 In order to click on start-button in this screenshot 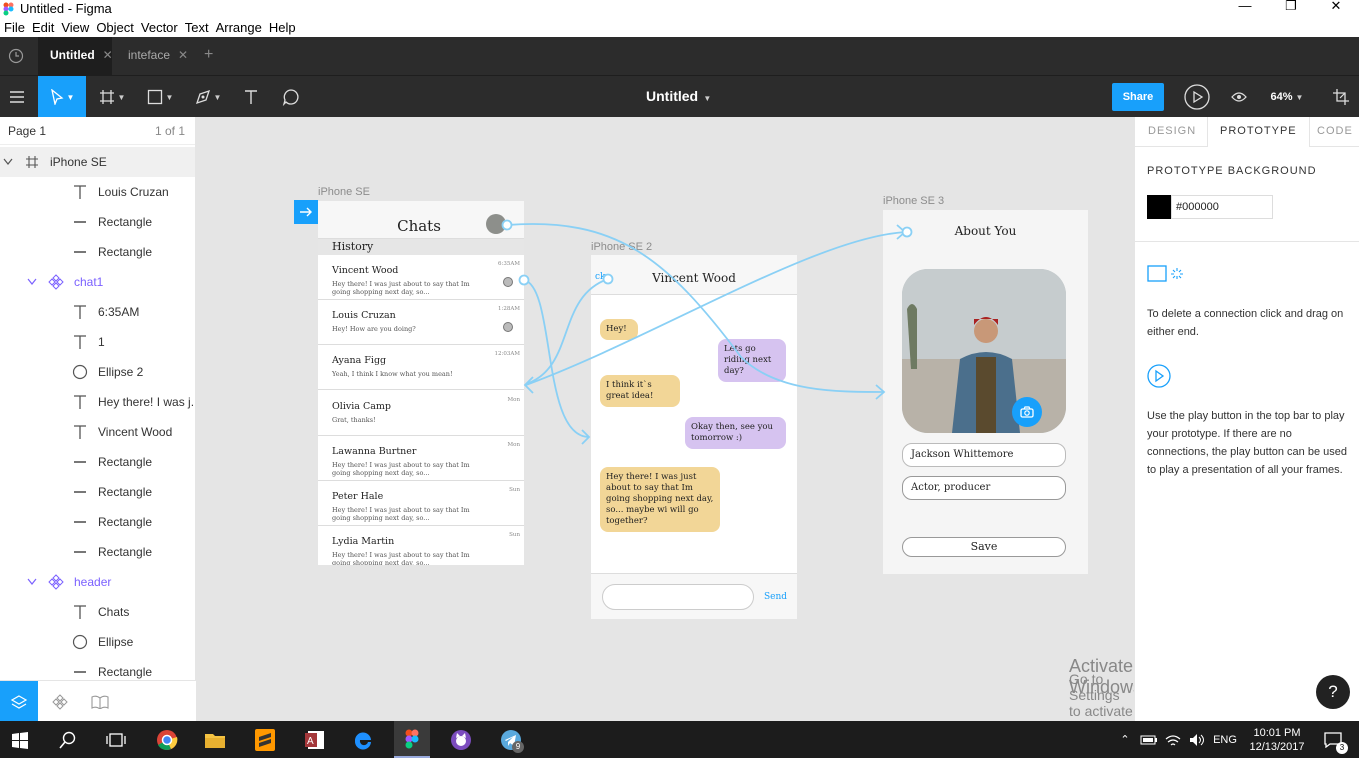, I will do `click(20, 739)`.